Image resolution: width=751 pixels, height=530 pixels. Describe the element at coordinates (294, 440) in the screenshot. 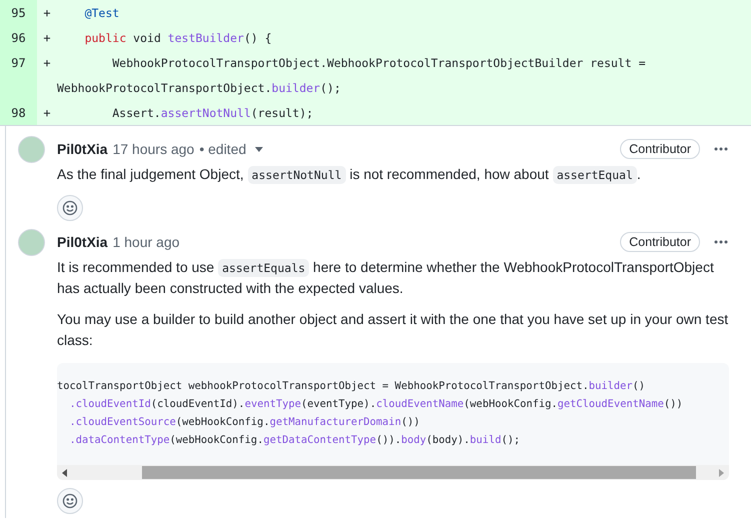

I see `code-line: .dataContentType(webHookConfig.getDataContentType()).body(body).build();` at that location.